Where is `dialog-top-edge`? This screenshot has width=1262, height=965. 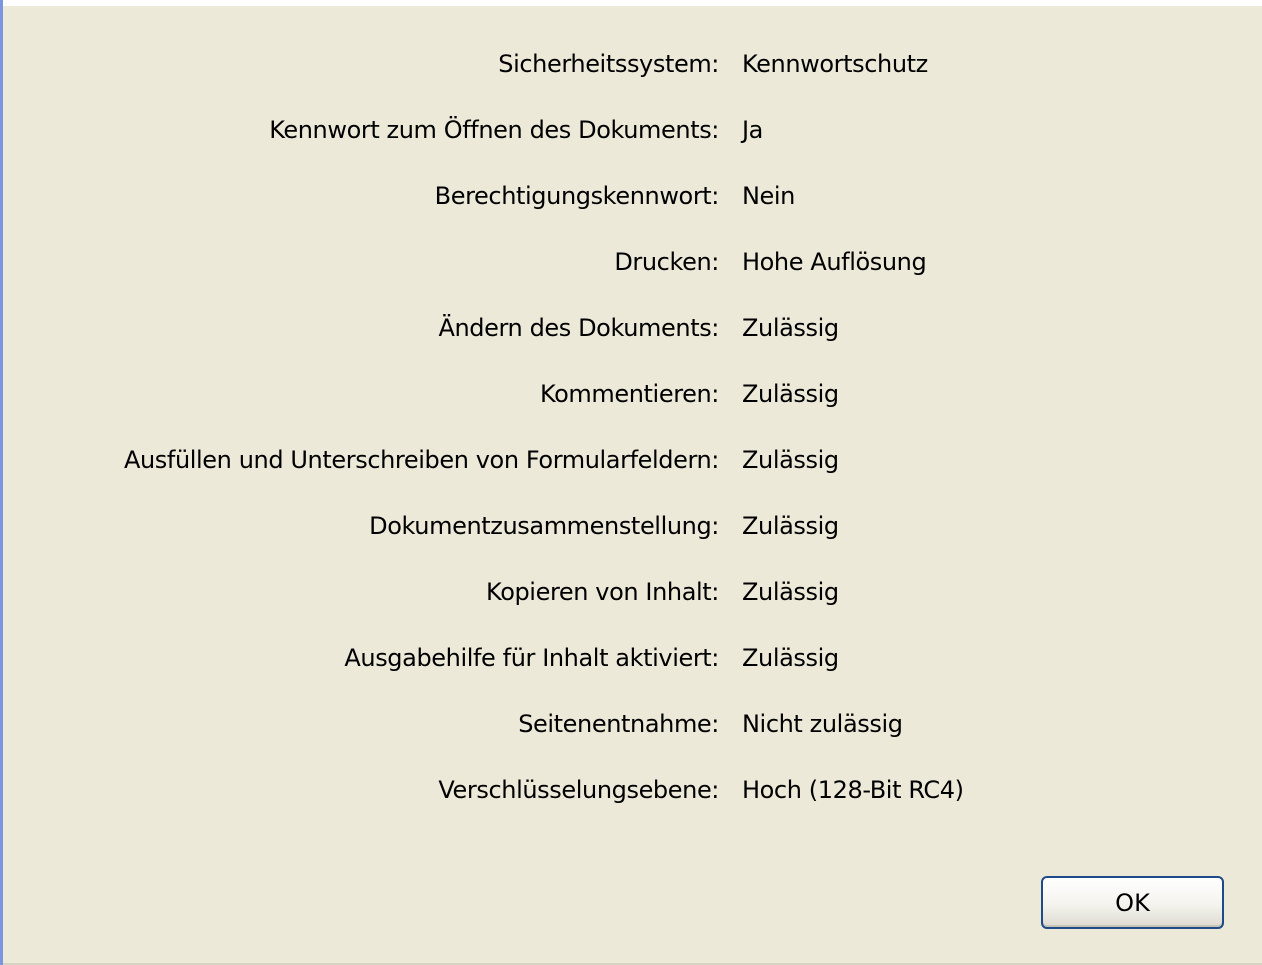
dialog-top-edge is located at coordinates (632, 3).